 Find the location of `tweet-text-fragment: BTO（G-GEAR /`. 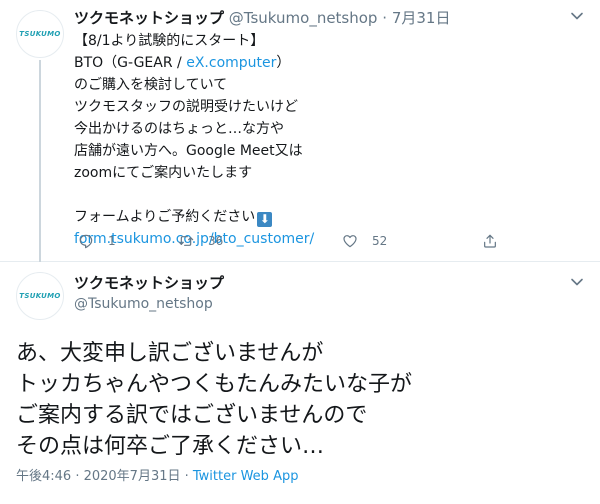

tweet-text-fragment: BTO（G-GEAR / is located at coordinates (130, 63).